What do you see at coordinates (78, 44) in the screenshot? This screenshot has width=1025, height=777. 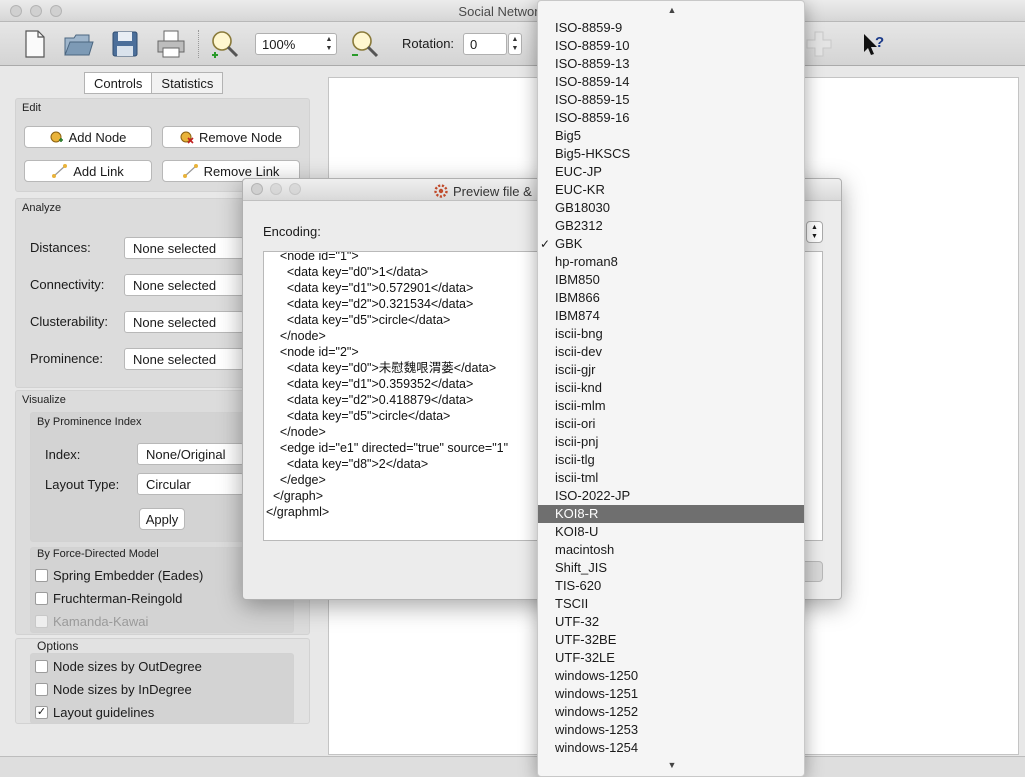 I see `open-folder-icon` at bounding box center [78, 44].